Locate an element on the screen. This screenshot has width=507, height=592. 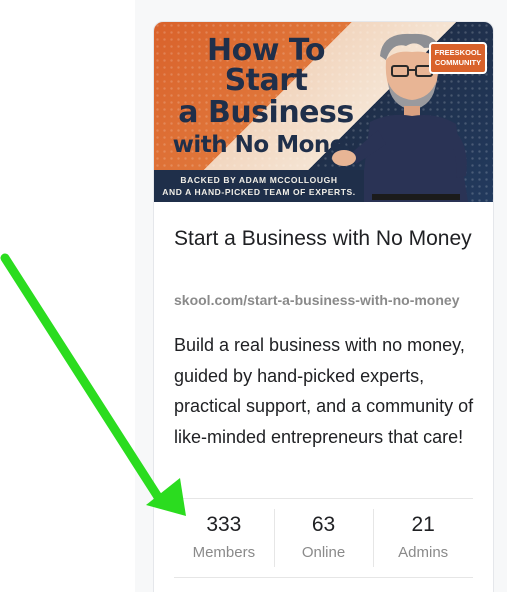
stat-members-value: 333 is located at coordinates (224, 524).